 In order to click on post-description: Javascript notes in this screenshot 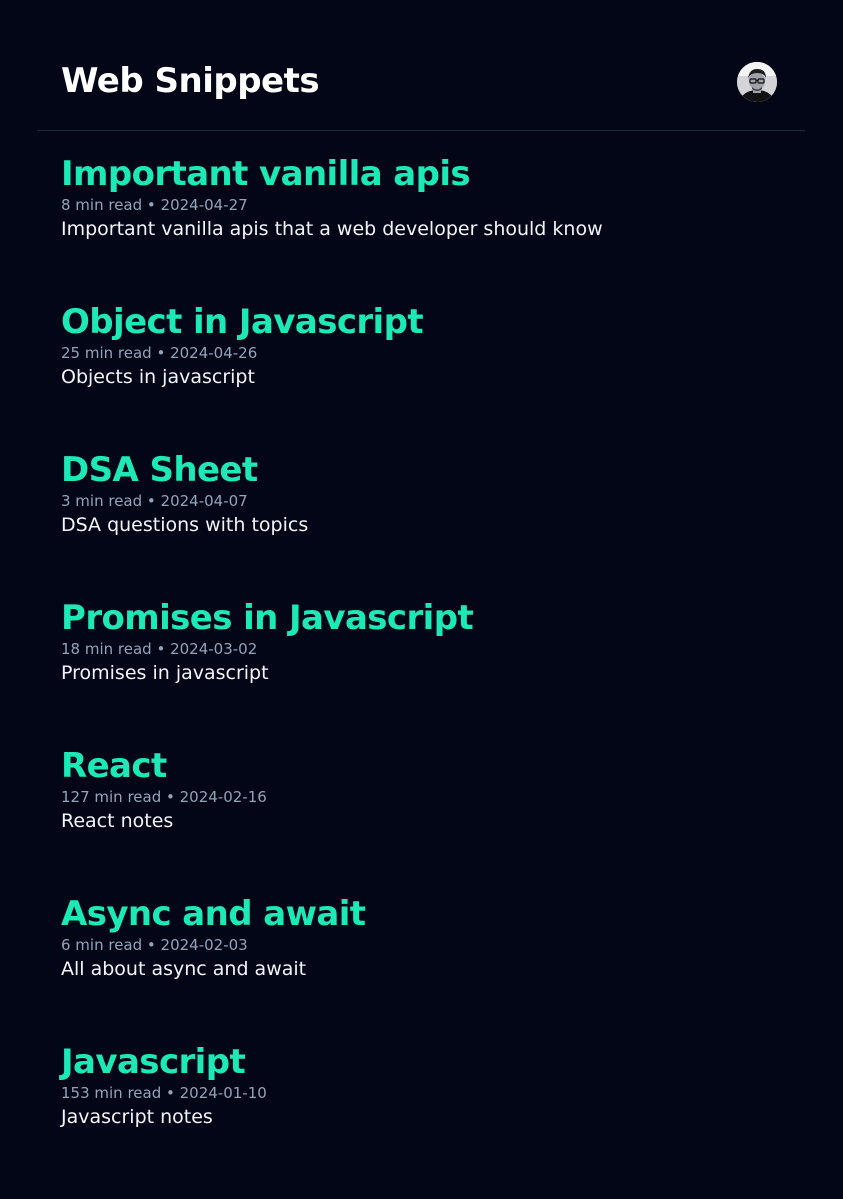, I will do `click(137, 1117)`.